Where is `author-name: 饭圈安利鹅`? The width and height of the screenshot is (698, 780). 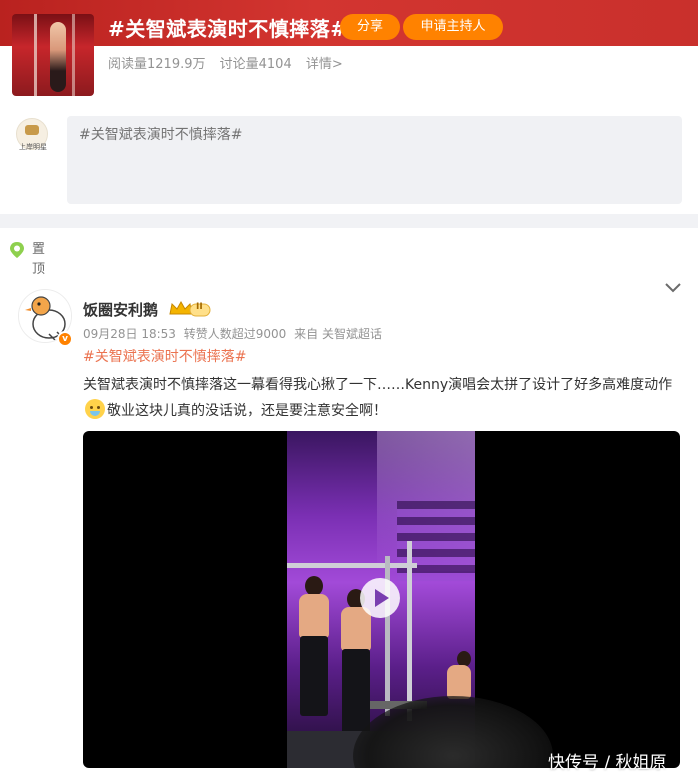 author-name: 饭圈安利鹅 is located at coordinates (120, 309).